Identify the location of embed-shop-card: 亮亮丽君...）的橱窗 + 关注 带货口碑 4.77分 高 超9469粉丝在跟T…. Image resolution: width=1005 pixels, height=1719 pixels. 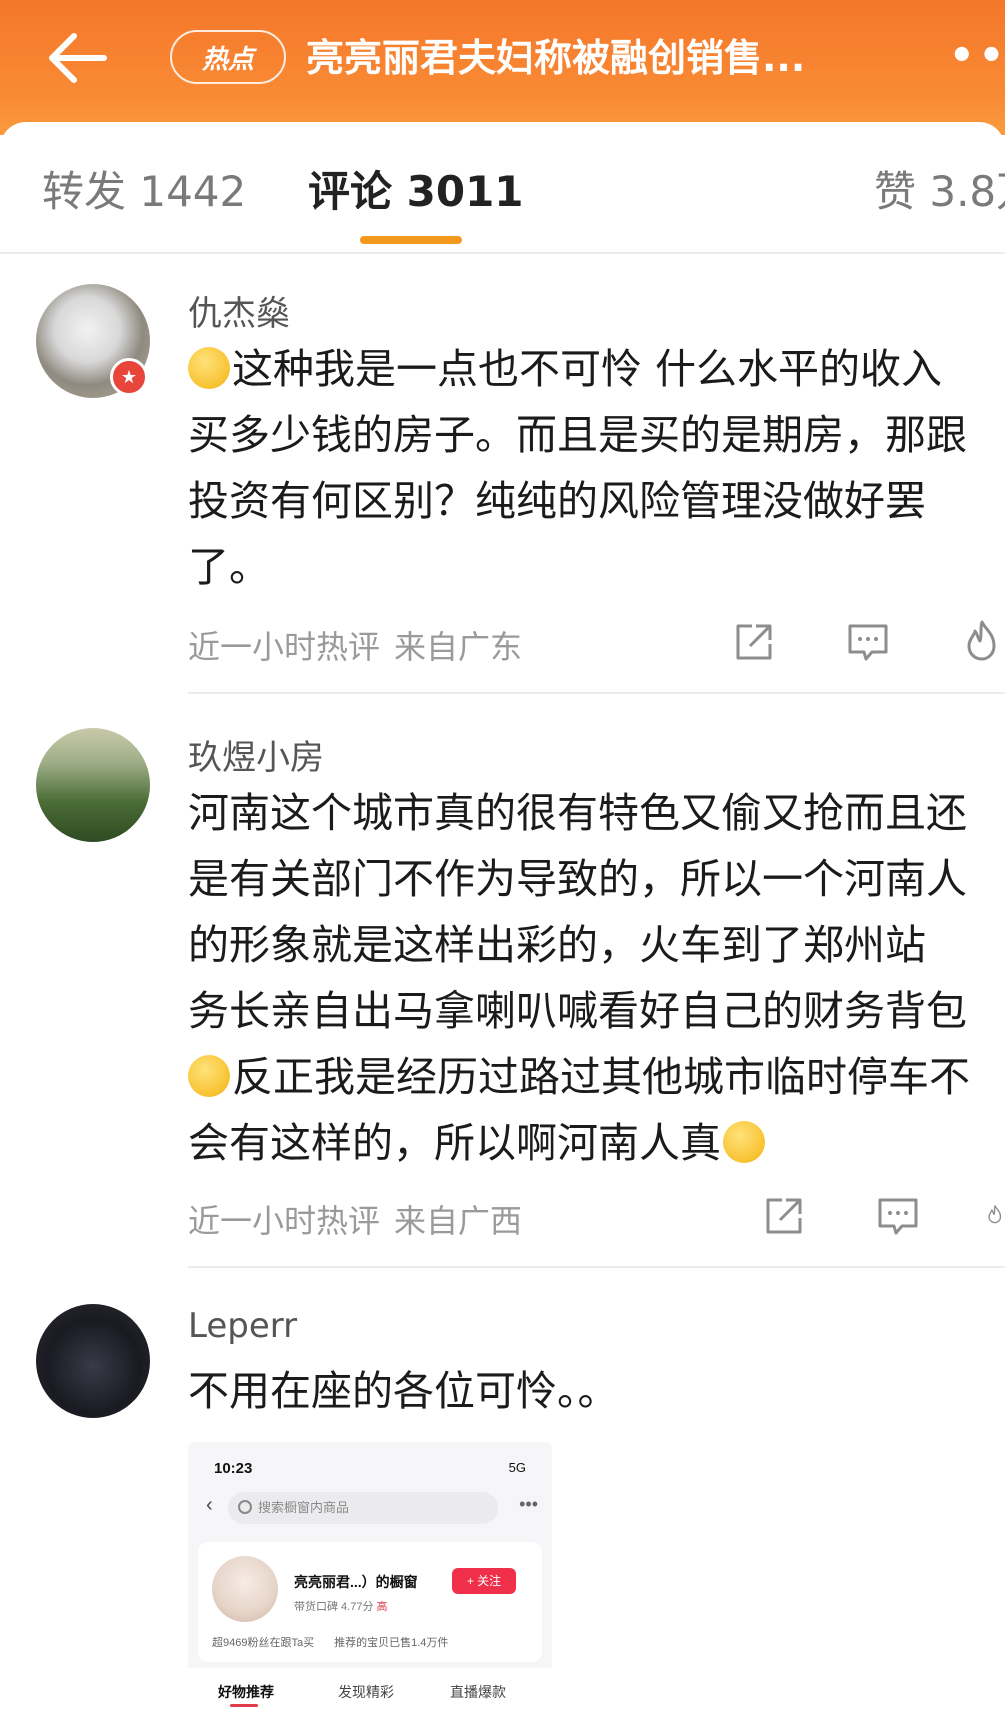
(370, 1602).